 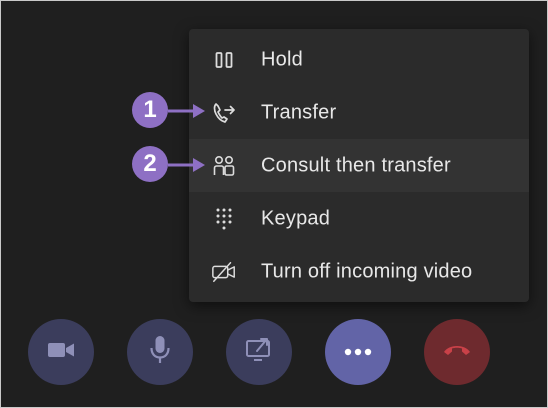 What do you see at coordinates (367, 271) in the screenshot?
I see `menu-item-label: Turn off incoming video` at bounding box center [367, 271].